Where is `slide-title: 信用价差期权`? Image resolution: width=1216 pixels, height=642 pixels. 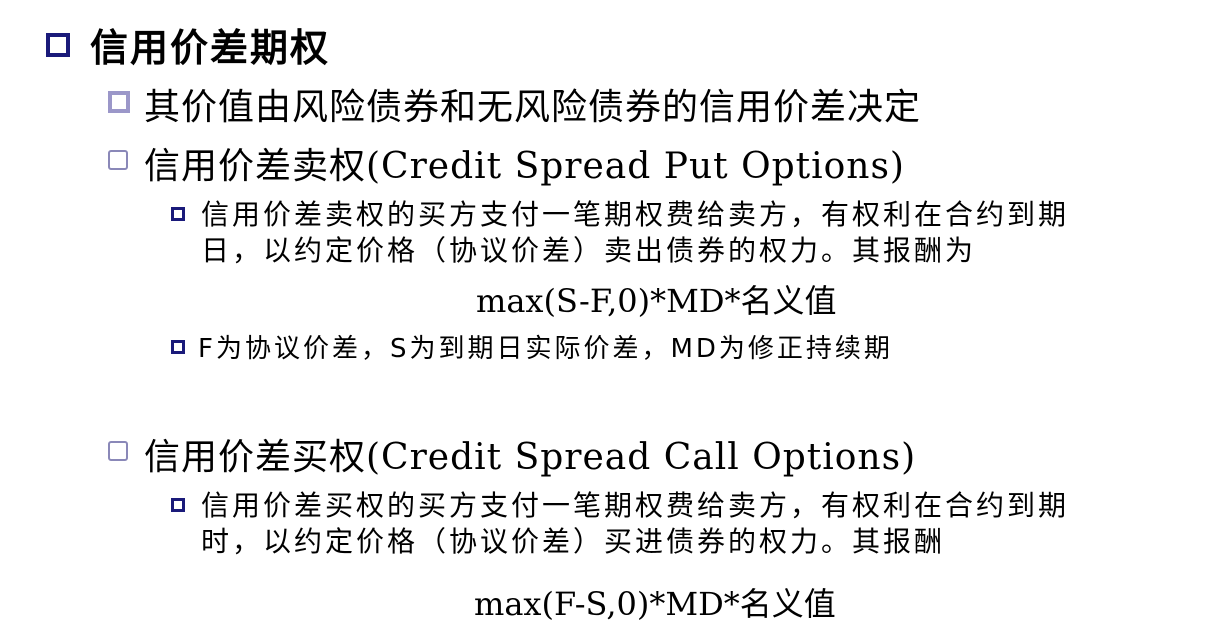
slide-title: 信用价差期权 is located at coordinates (210, 47).